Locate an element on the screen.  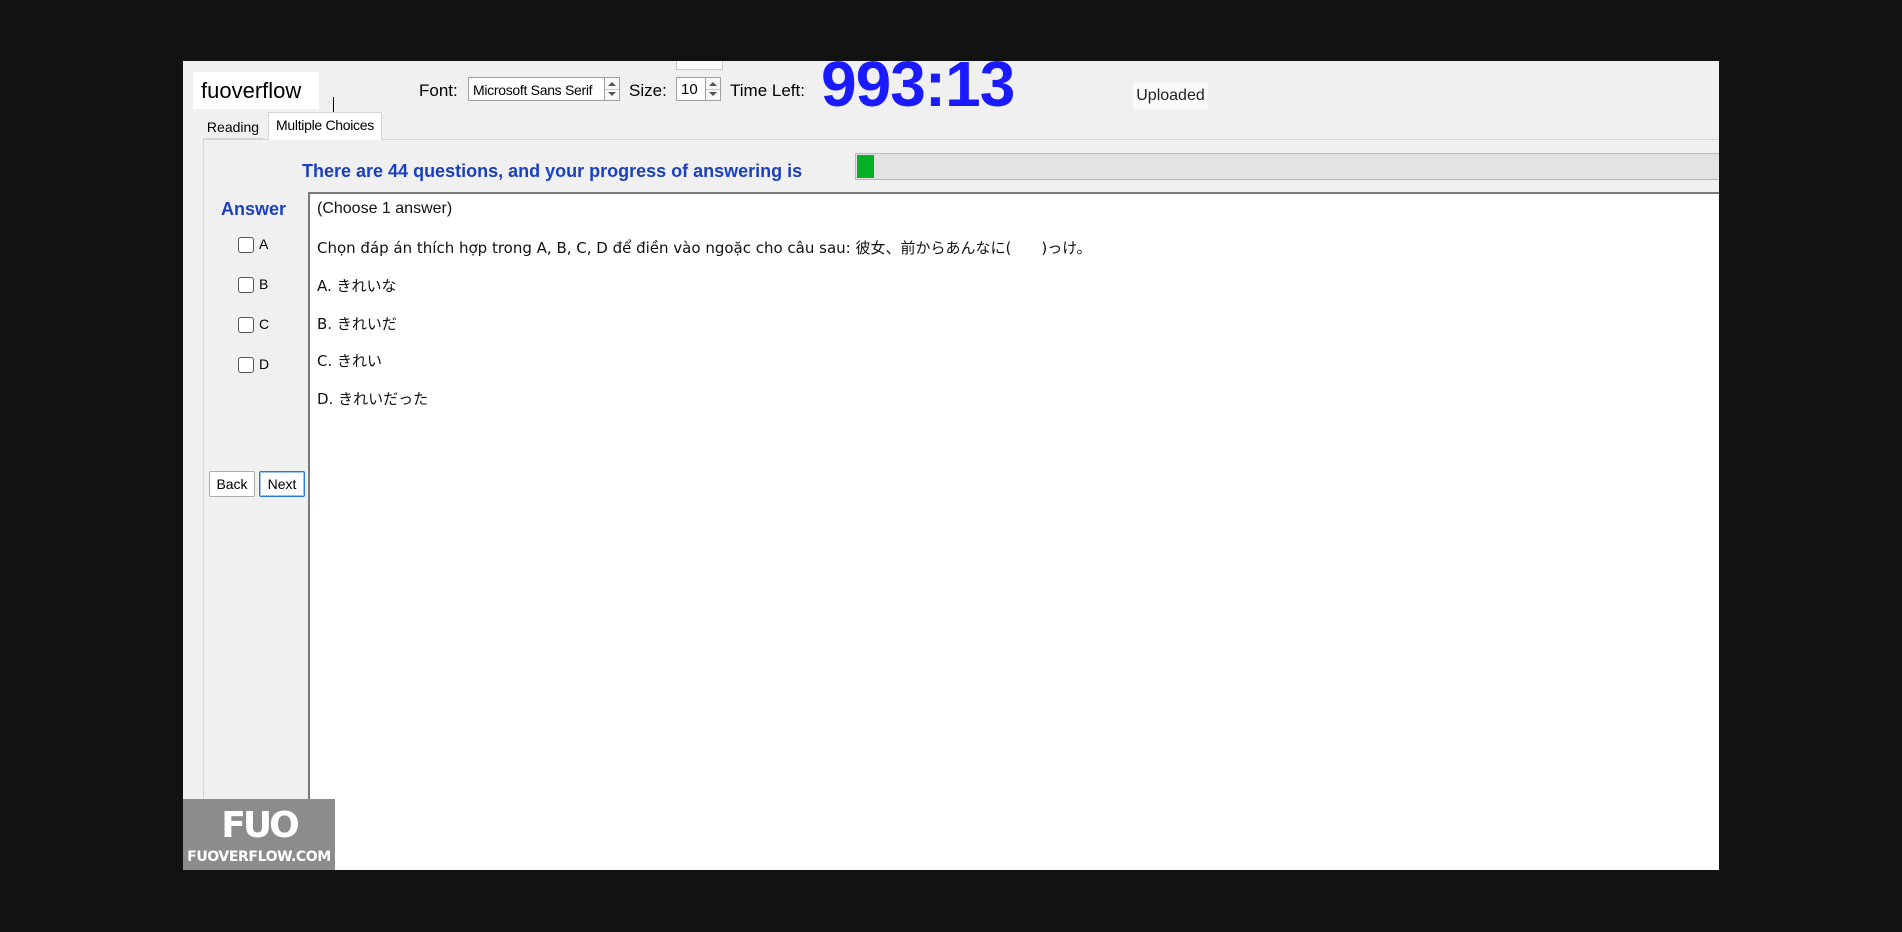
size-spinner is located at coordinates (713, 89).